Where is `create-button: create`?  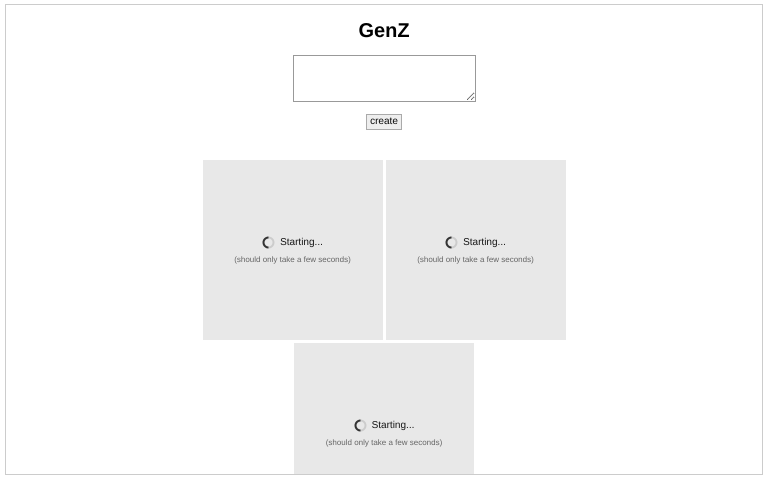
create-button: create is located at coordinates (384, 122).